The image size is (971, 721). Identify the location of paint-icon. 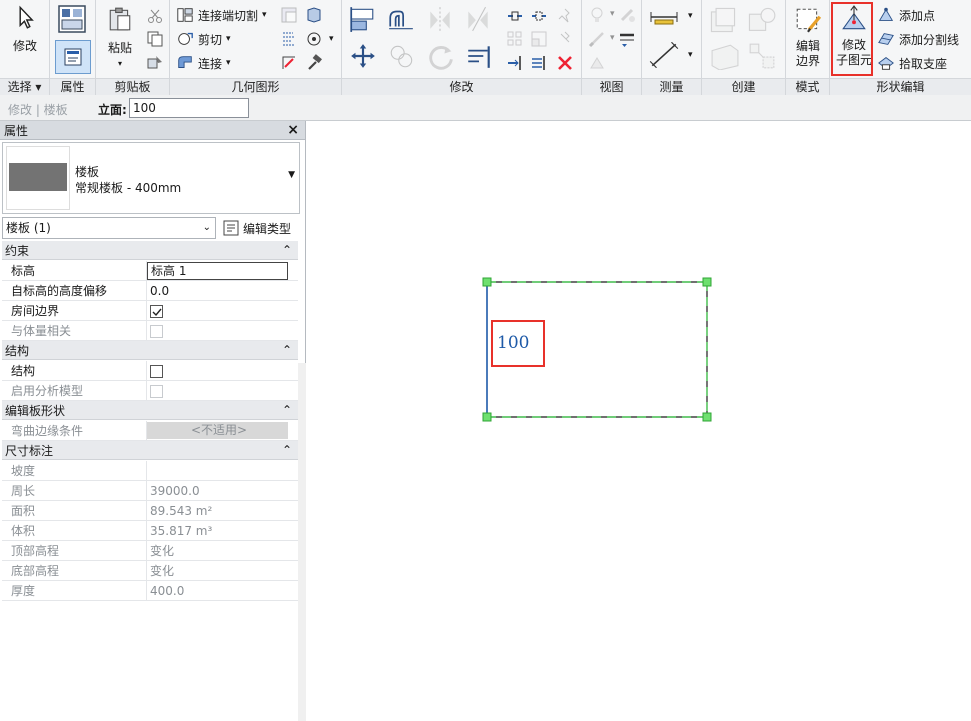
(289, 63).